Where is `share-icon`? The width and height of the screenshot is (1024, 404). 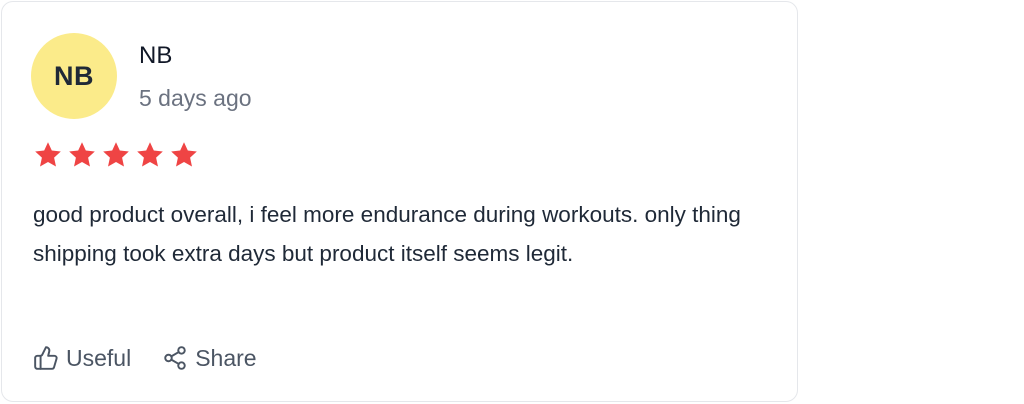
share-icon is located at coordinates (175, 358).